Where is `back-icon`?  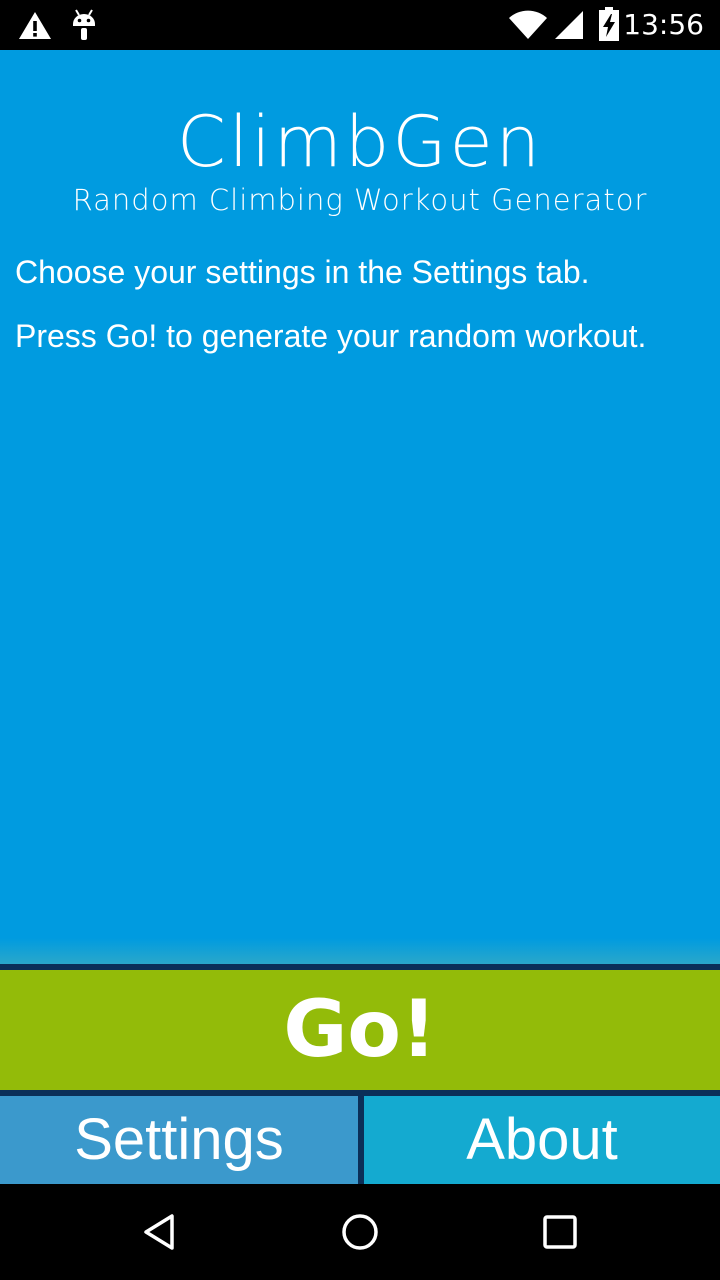 back-icon is located at coordinates (159, 1232).